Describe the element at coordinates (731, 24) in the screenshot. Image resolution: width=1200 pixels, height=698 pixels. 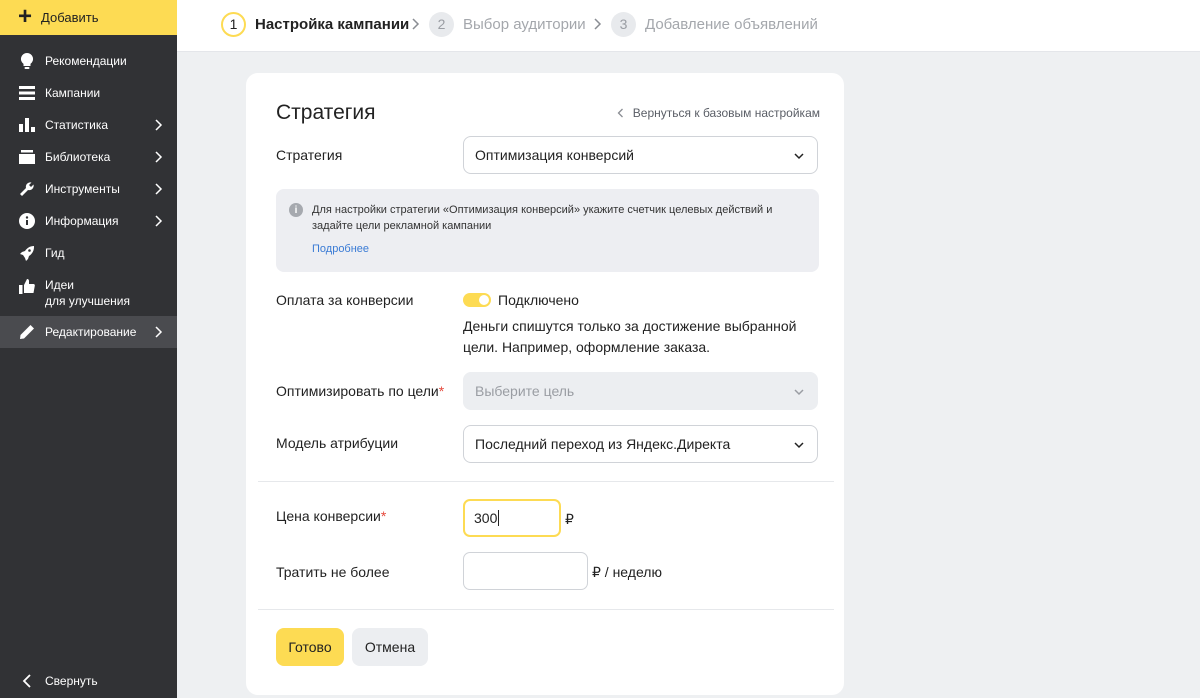
I see `step-label: Добавление объявлений` at that location.